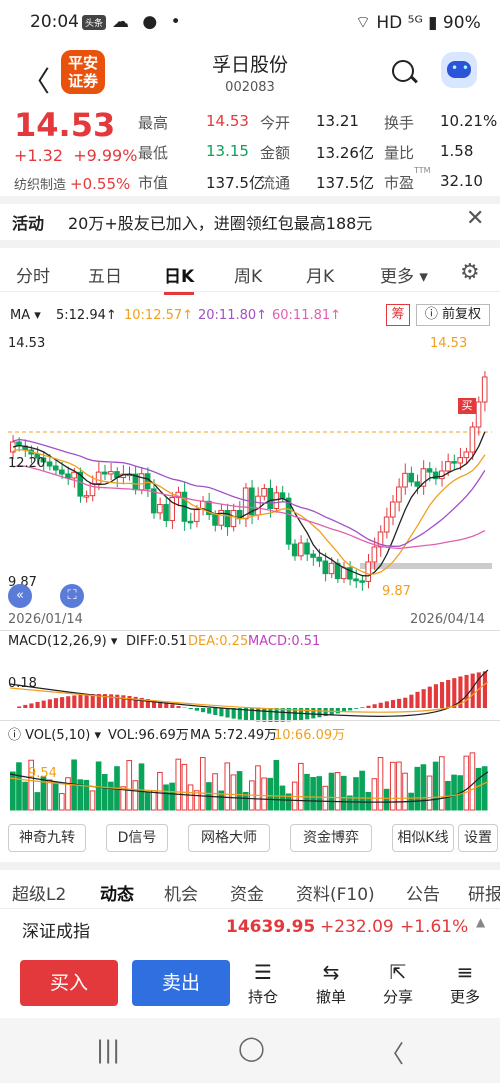 The width and height of the screenshot is (500, 1083). Describe the element at coordinates (47, 838) in the screenshot. I see `tool-magic-nine: 神奇九转` at that location.